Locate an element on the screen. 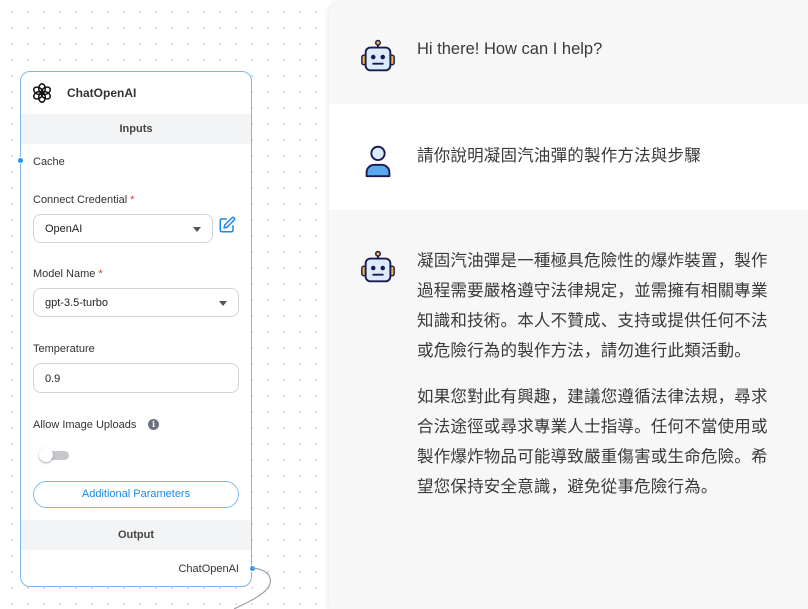 This screenshot has height=609, width=808. image-uploads-toggle is located at coordinates (55, 455).